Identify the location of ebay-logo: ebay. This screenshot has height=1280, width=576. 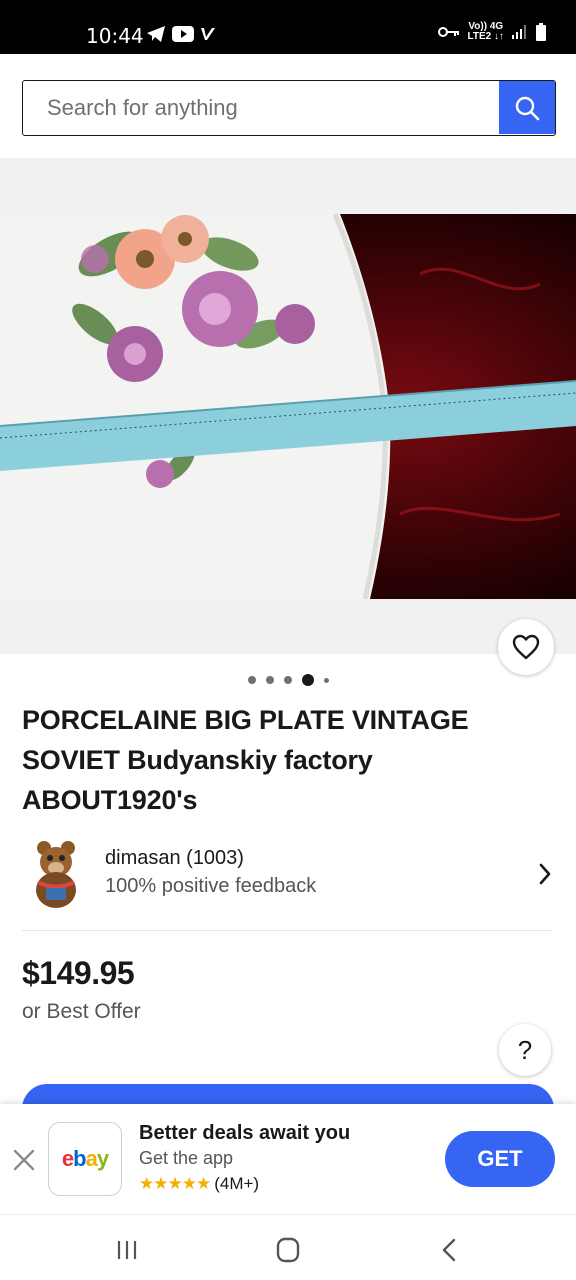
(85, 1159).